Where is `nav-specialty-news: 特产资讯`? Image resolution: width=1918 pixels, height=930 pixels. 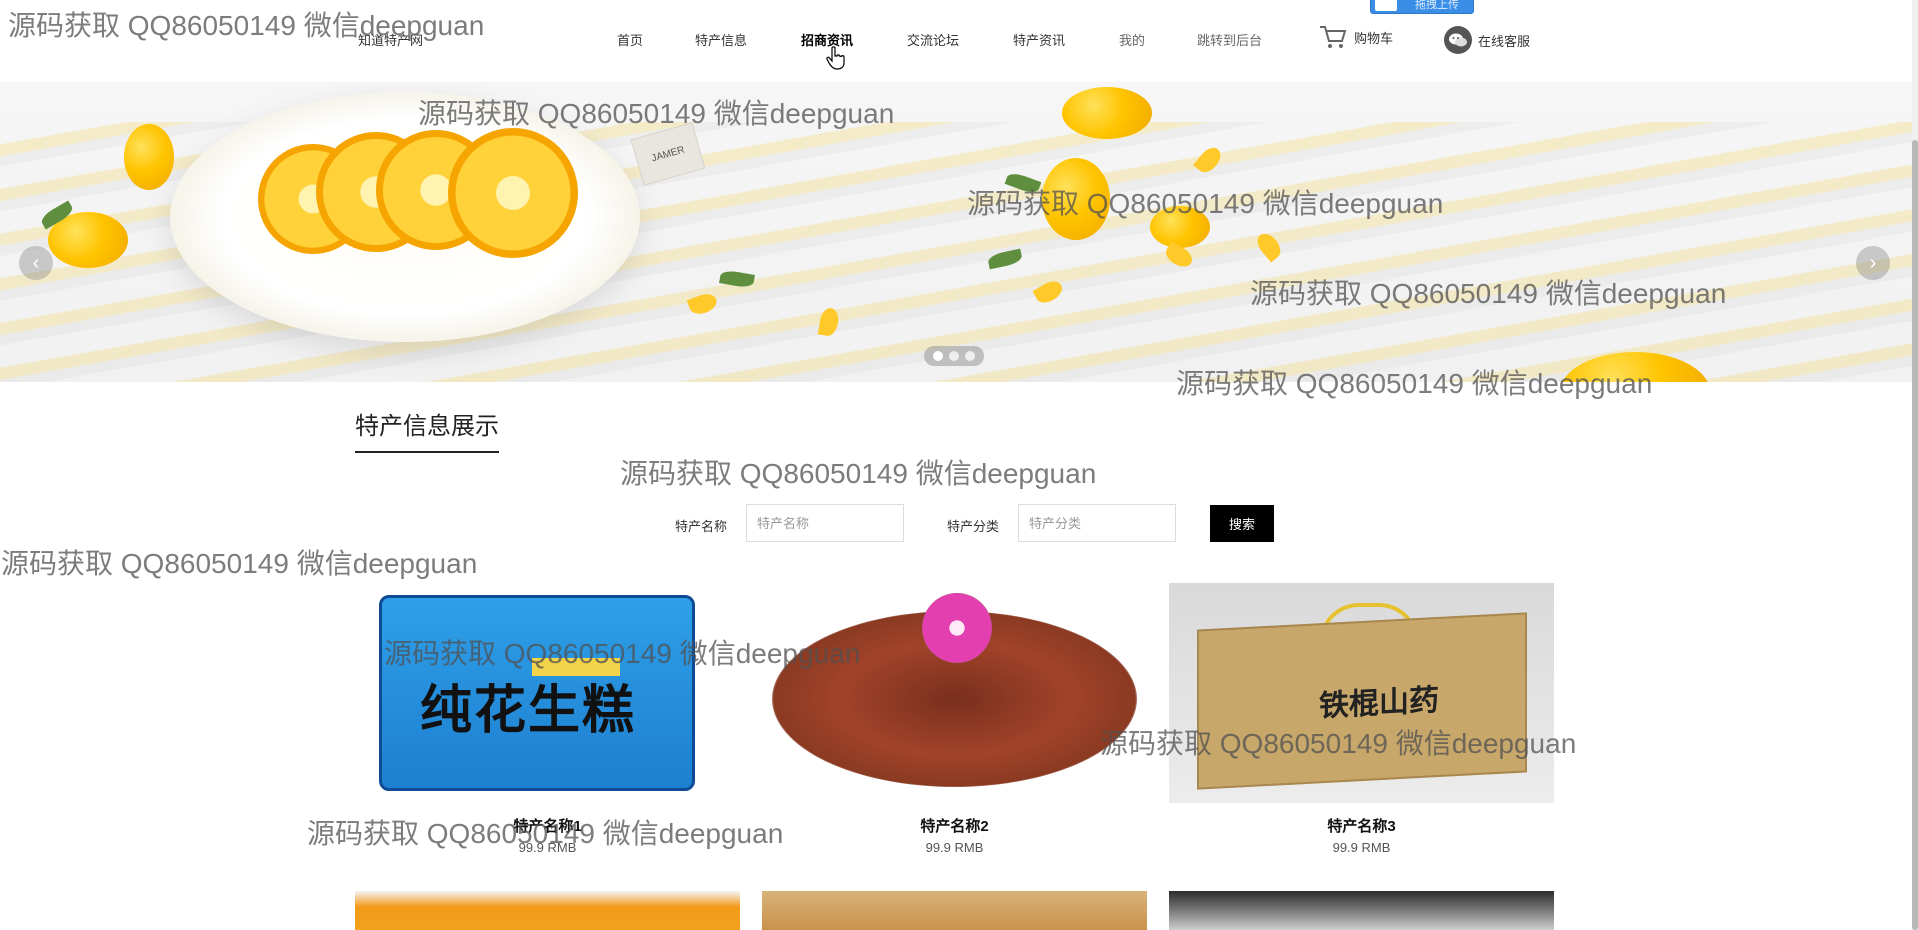
nav-specialty-news: 特产资讯 is located at coordinates (1039, 39).